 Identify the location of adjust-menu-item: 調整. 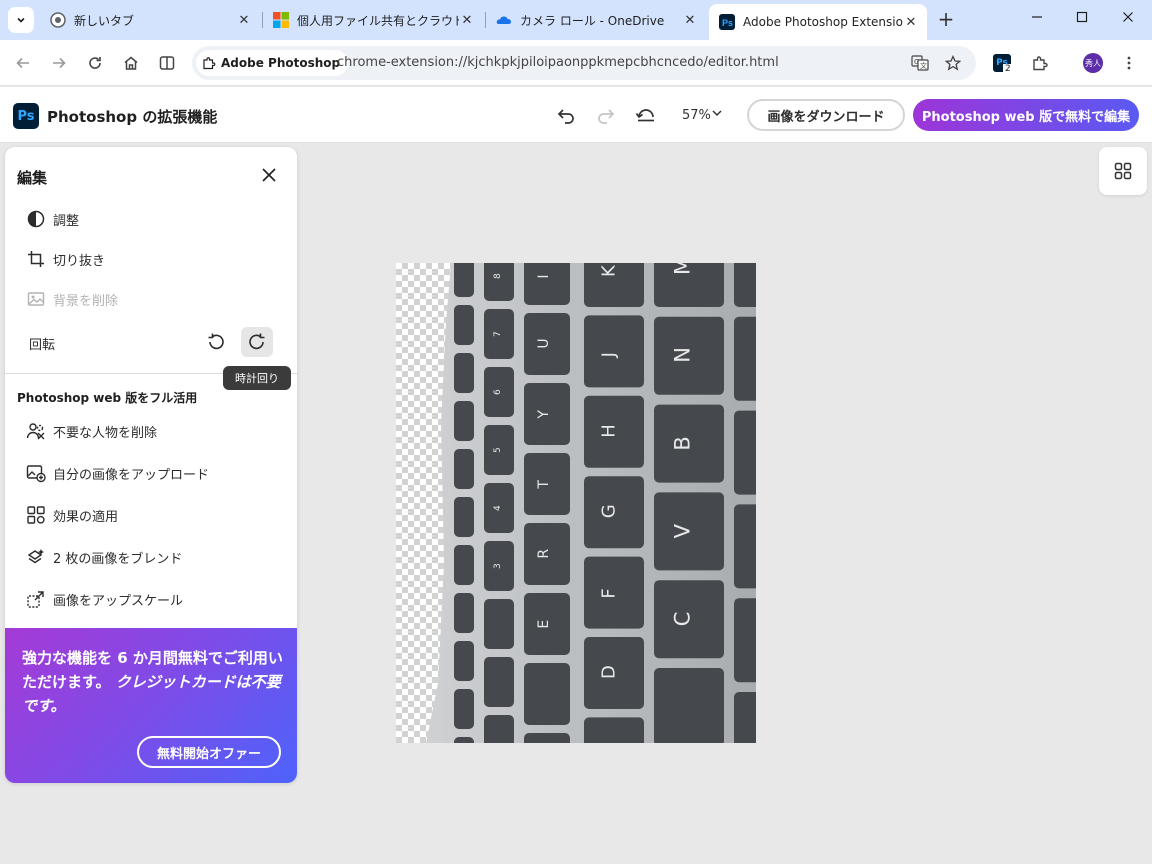
(52, 219).